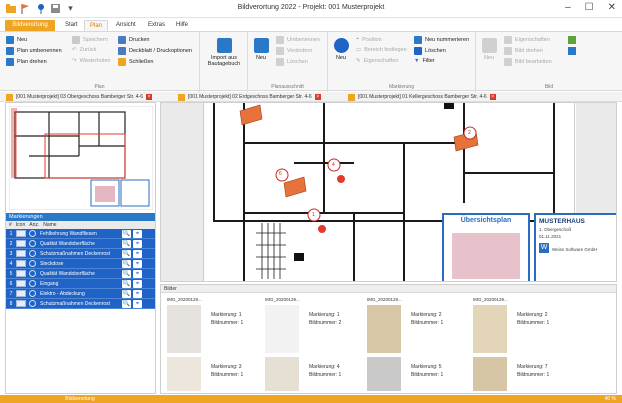 The image size is (622, 403). I want to click on list-item: 5 Qualität Wandoberfläche 🔍 ⌖, so click(80, 274).